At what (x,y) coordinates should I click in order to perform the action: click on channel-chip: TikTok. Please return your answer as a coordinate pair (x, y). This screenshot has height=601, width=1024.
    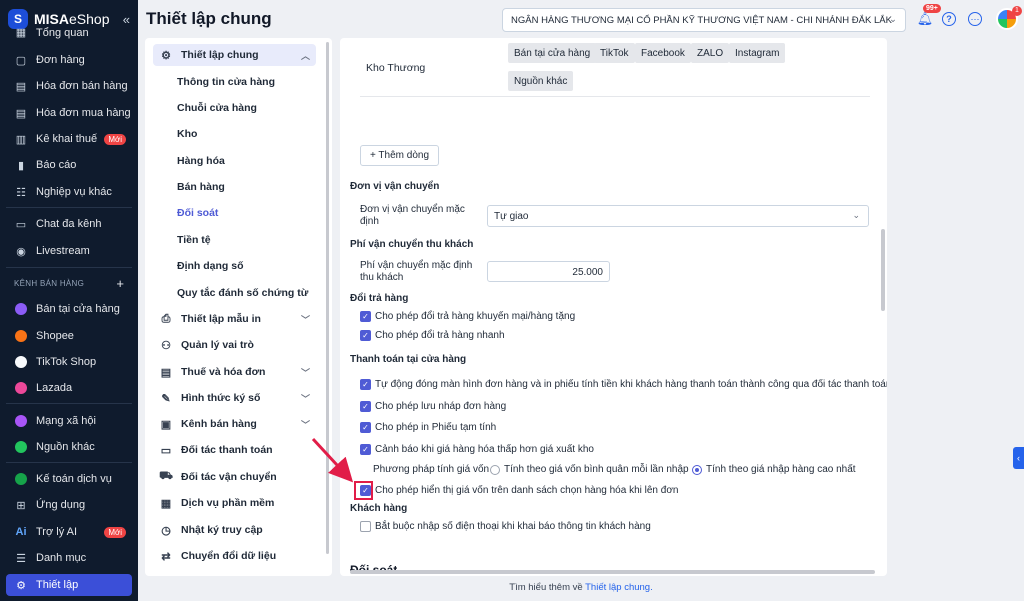
    Looking at the image, I should click on (614, 53).